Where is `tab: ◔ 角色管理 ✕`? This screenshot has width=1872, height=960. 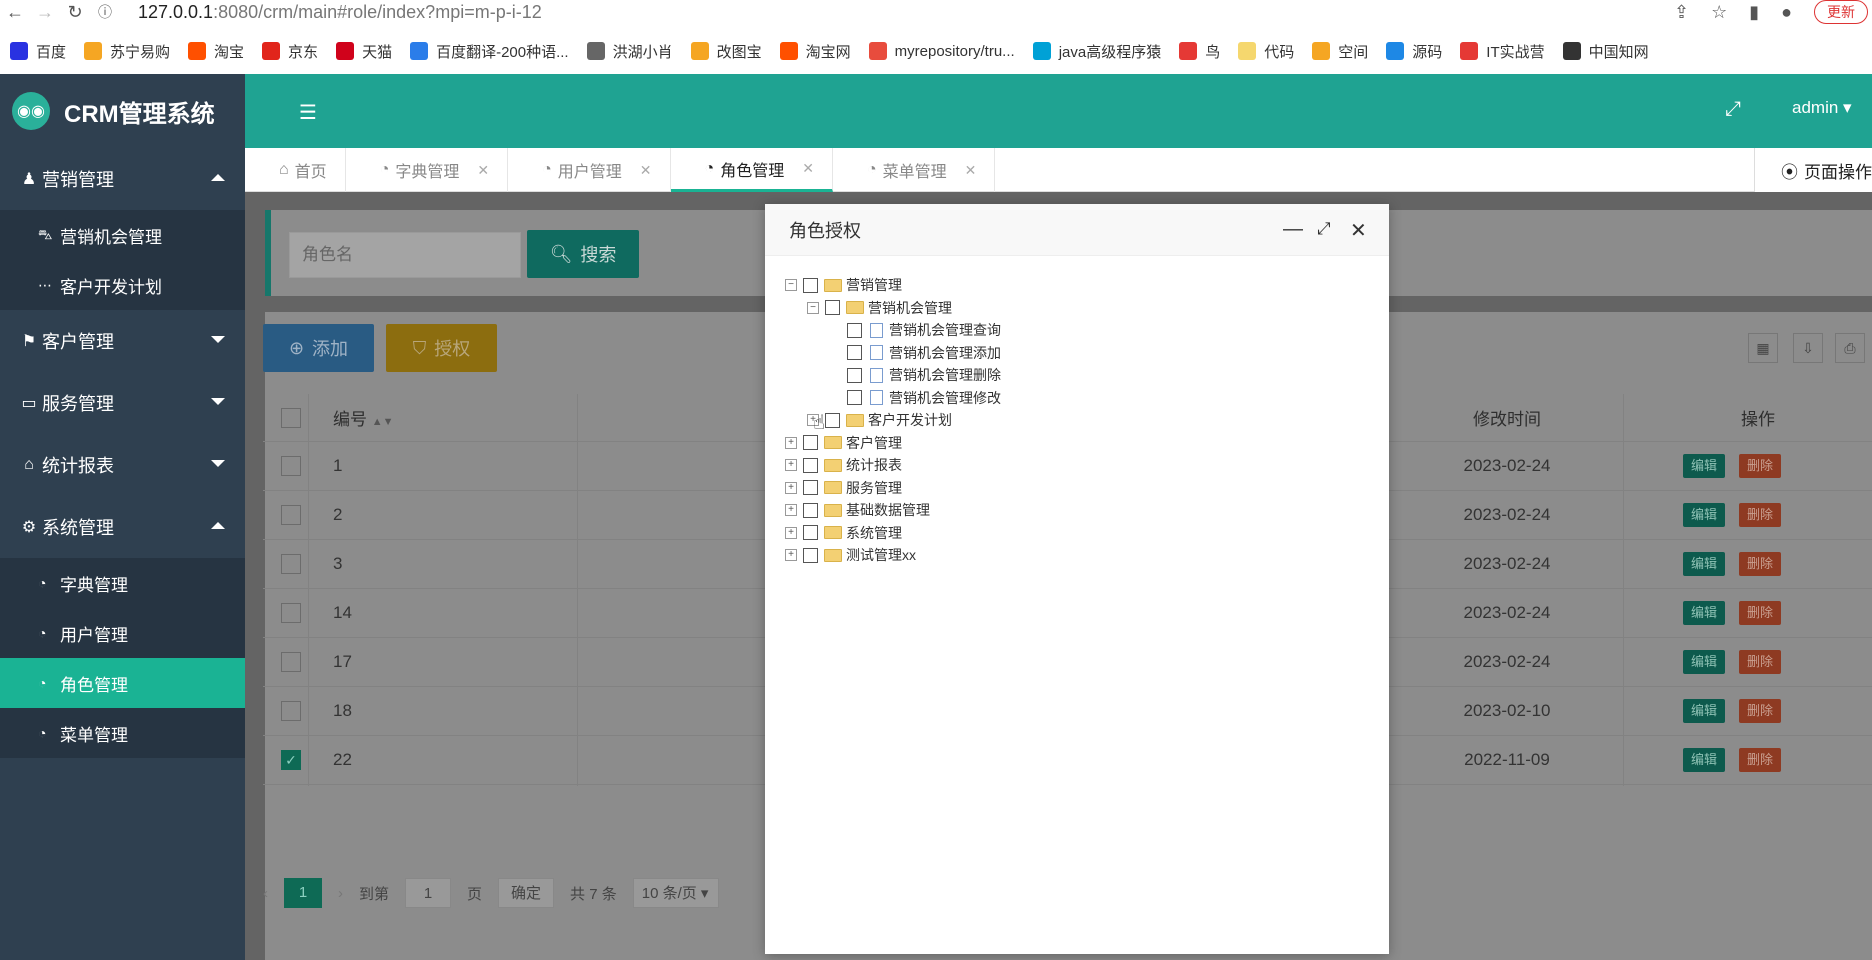
tab: ◔ 角色管理 ✕ is located at coordinates (751, 170).